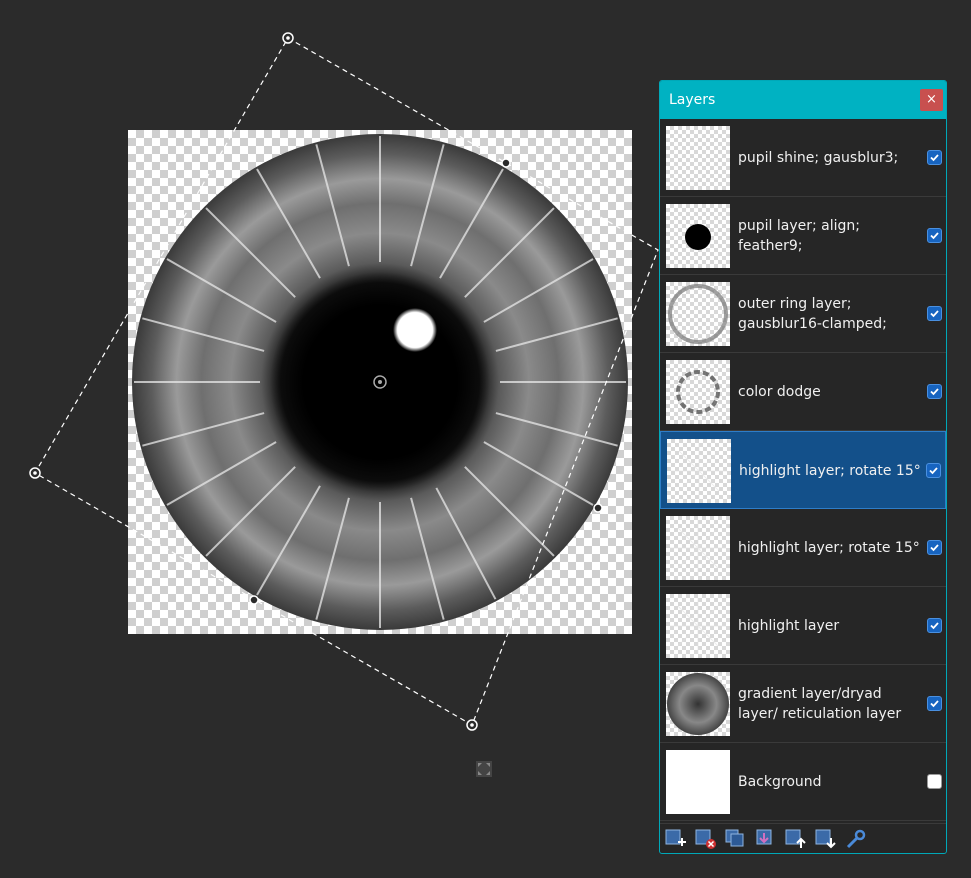 This screenshot has height=878, width=971. What do you see at coordinates (812, 314) in the screenshot?
I see `layer-name: outer ring layer; gausblur16-clamped;` at bounding box center [812, 314].